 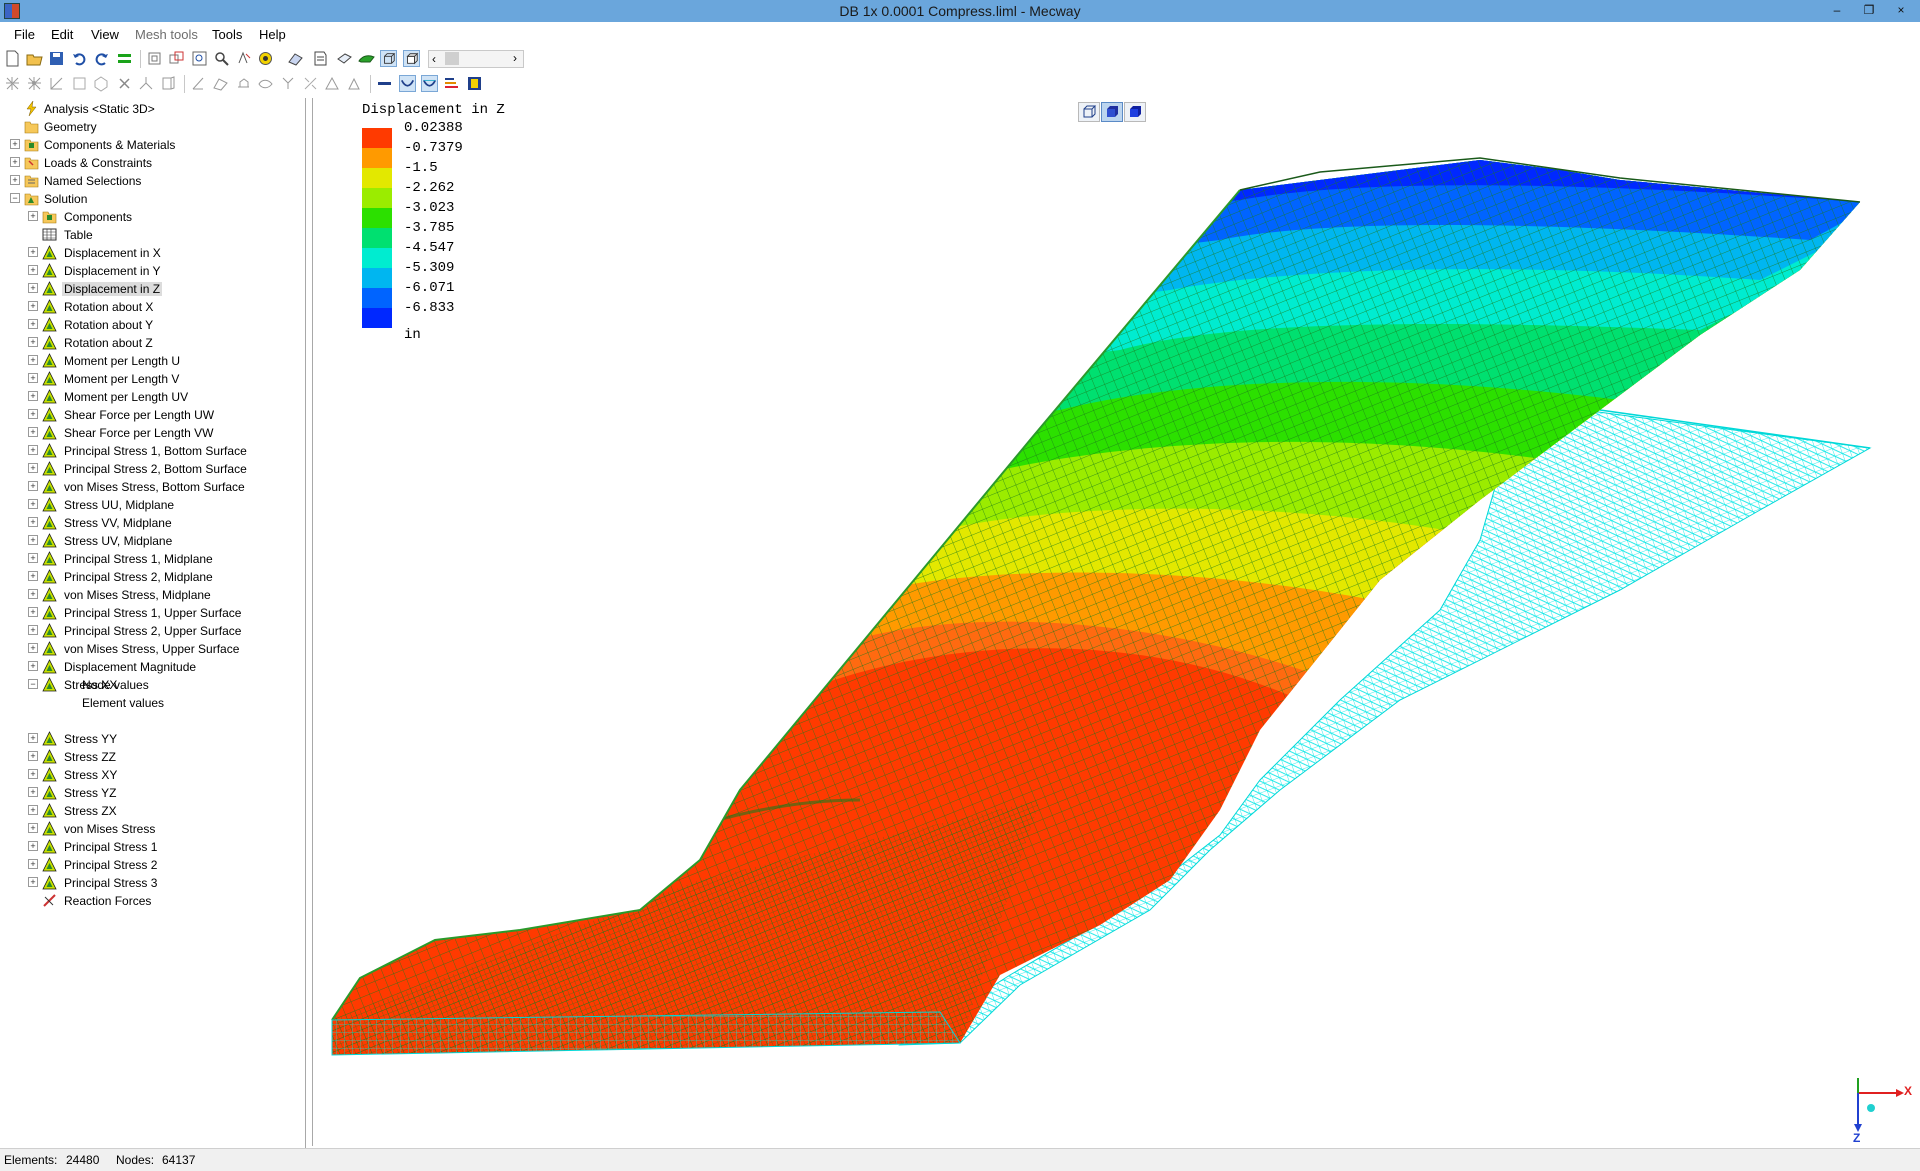 What do you see at coordinates (34, 83) in the screenshot?
I see `element-icon` at bounding box center [34, 83].